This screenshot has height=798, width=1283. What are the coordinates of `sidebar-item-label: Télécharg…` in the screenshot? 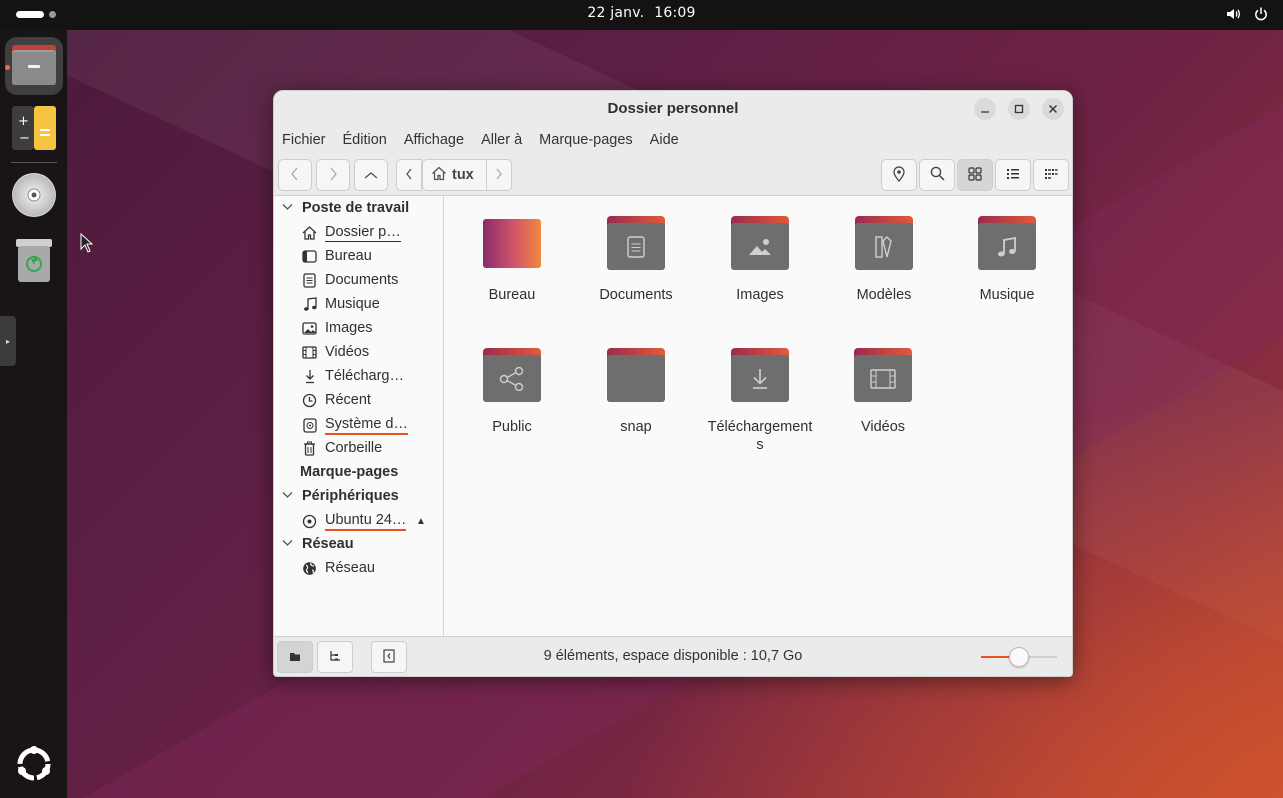 It's located at (364, 376).